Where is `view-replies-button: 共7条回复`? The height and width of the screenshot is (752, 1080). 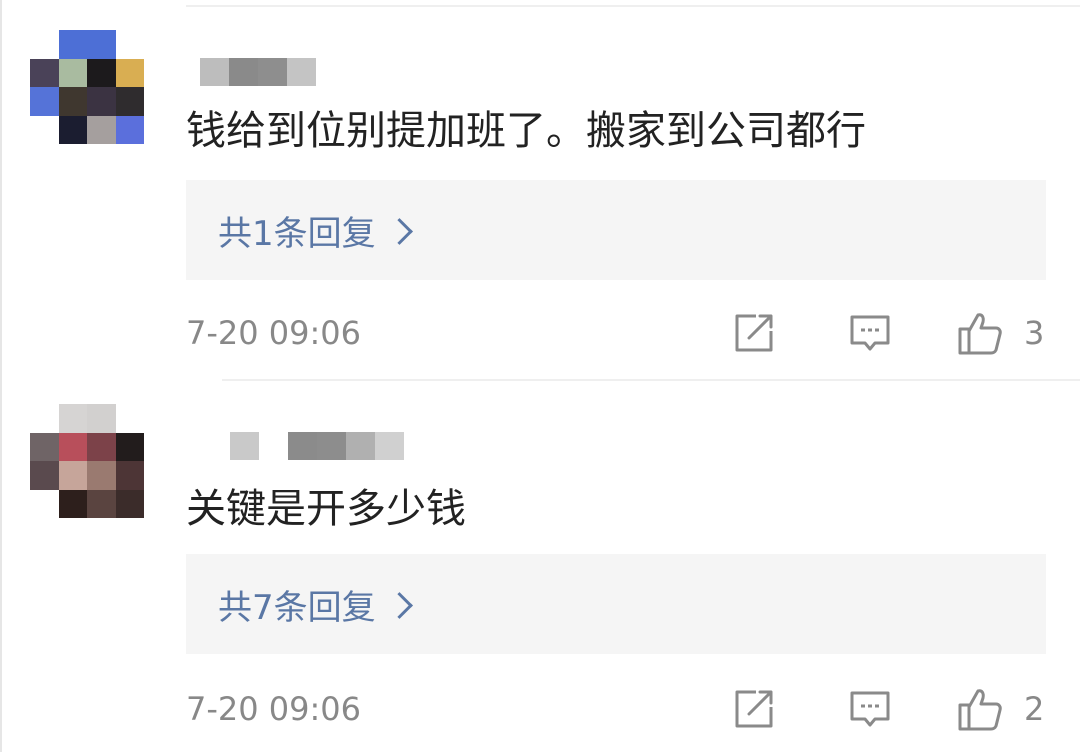 view-replies-button: 共7条回复 is located at coordinates (616, 604).